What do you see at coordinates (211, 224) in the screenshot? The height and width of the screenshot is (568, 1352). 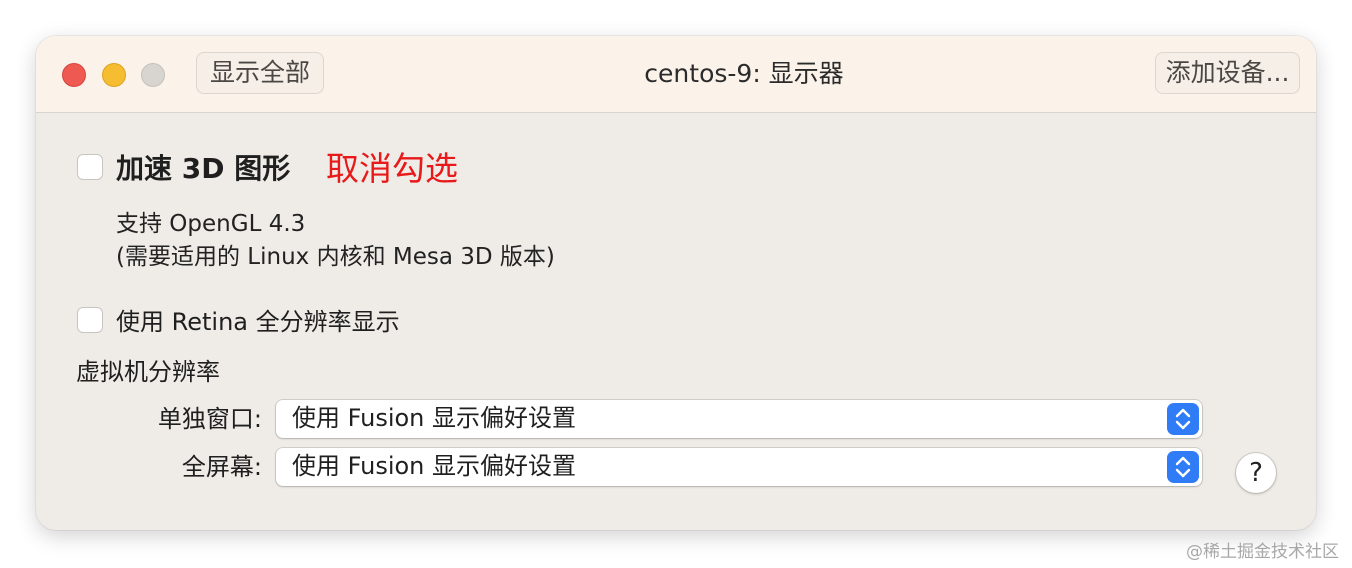 I see `opengl-support-text: 支持 OpenGL 4.3` at bounding box center [211, 224].